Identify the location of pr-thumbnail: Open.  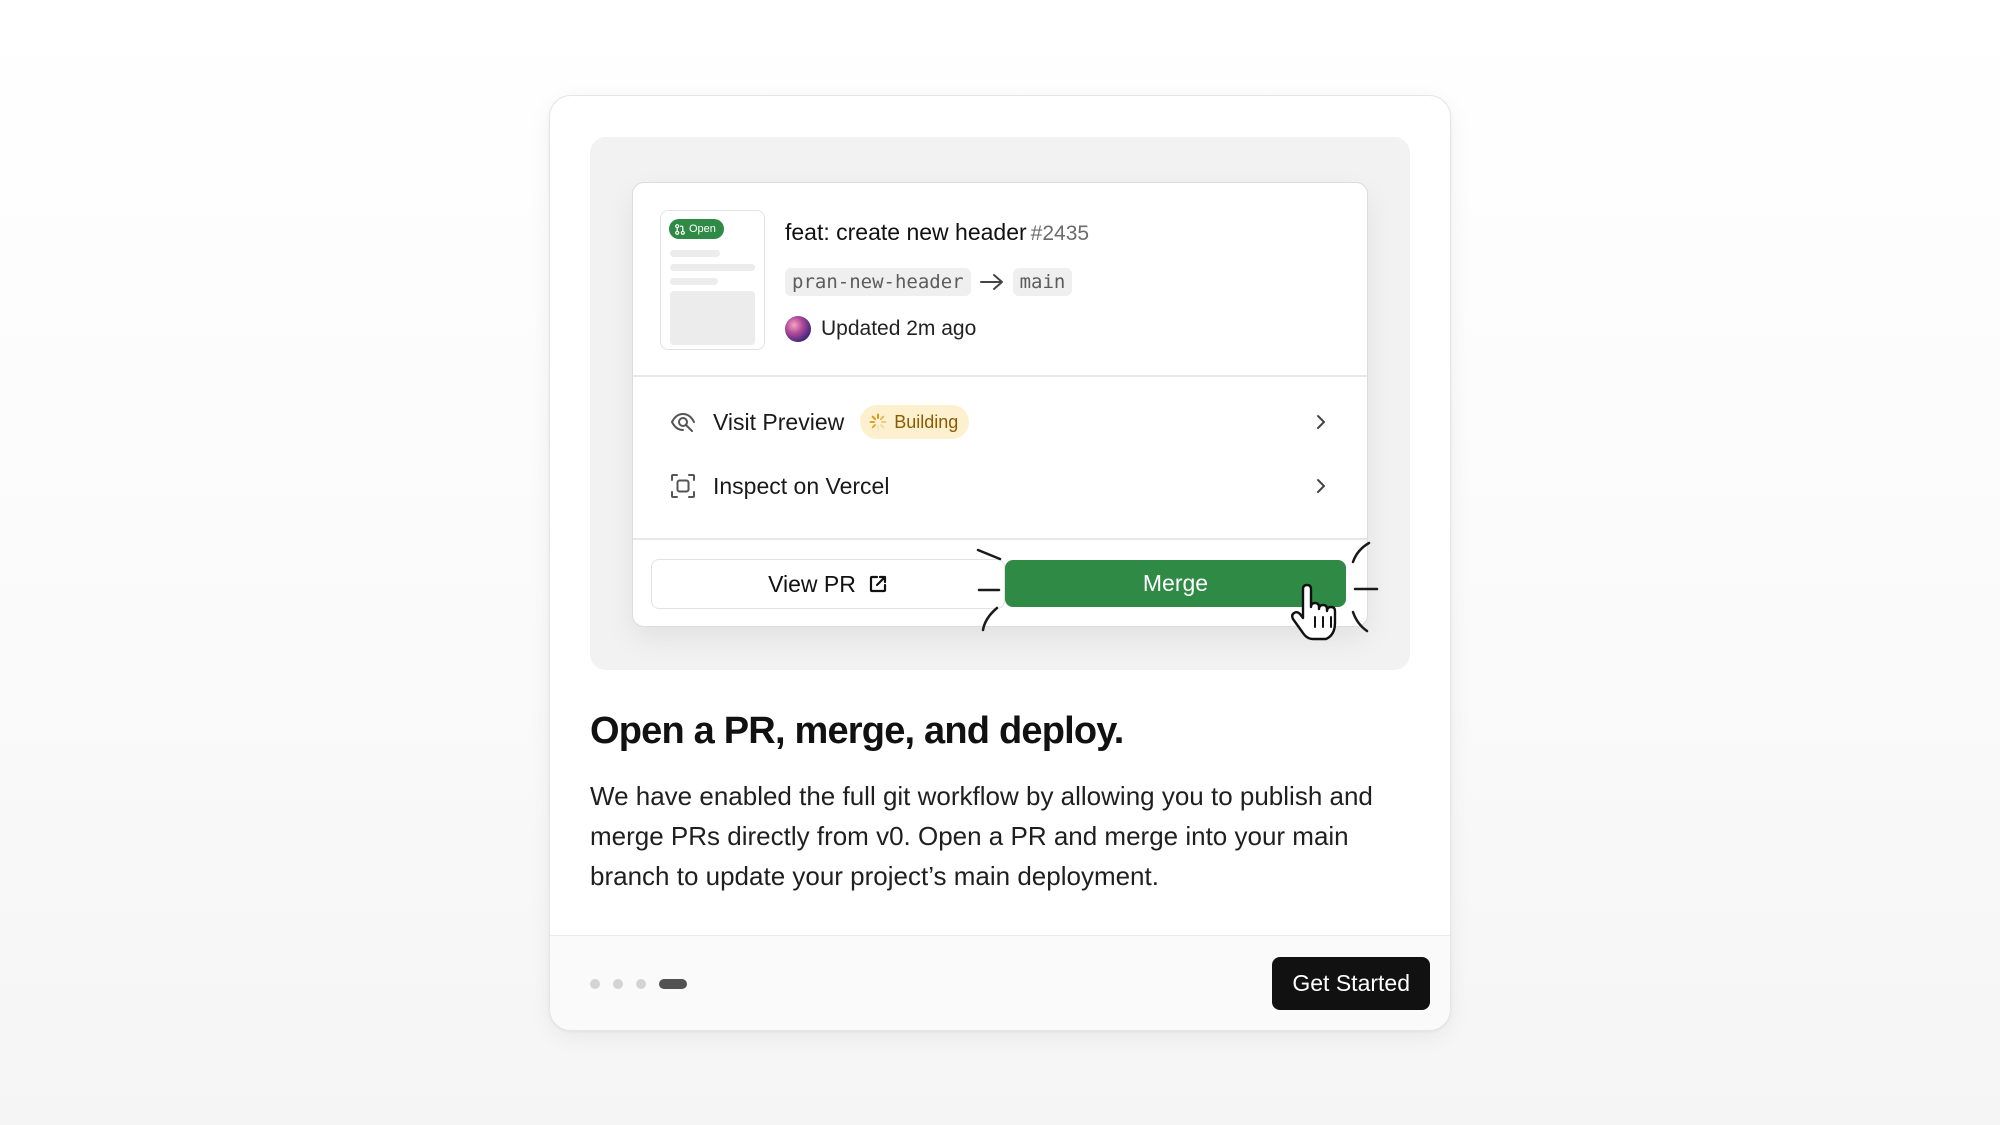
(712, 280).